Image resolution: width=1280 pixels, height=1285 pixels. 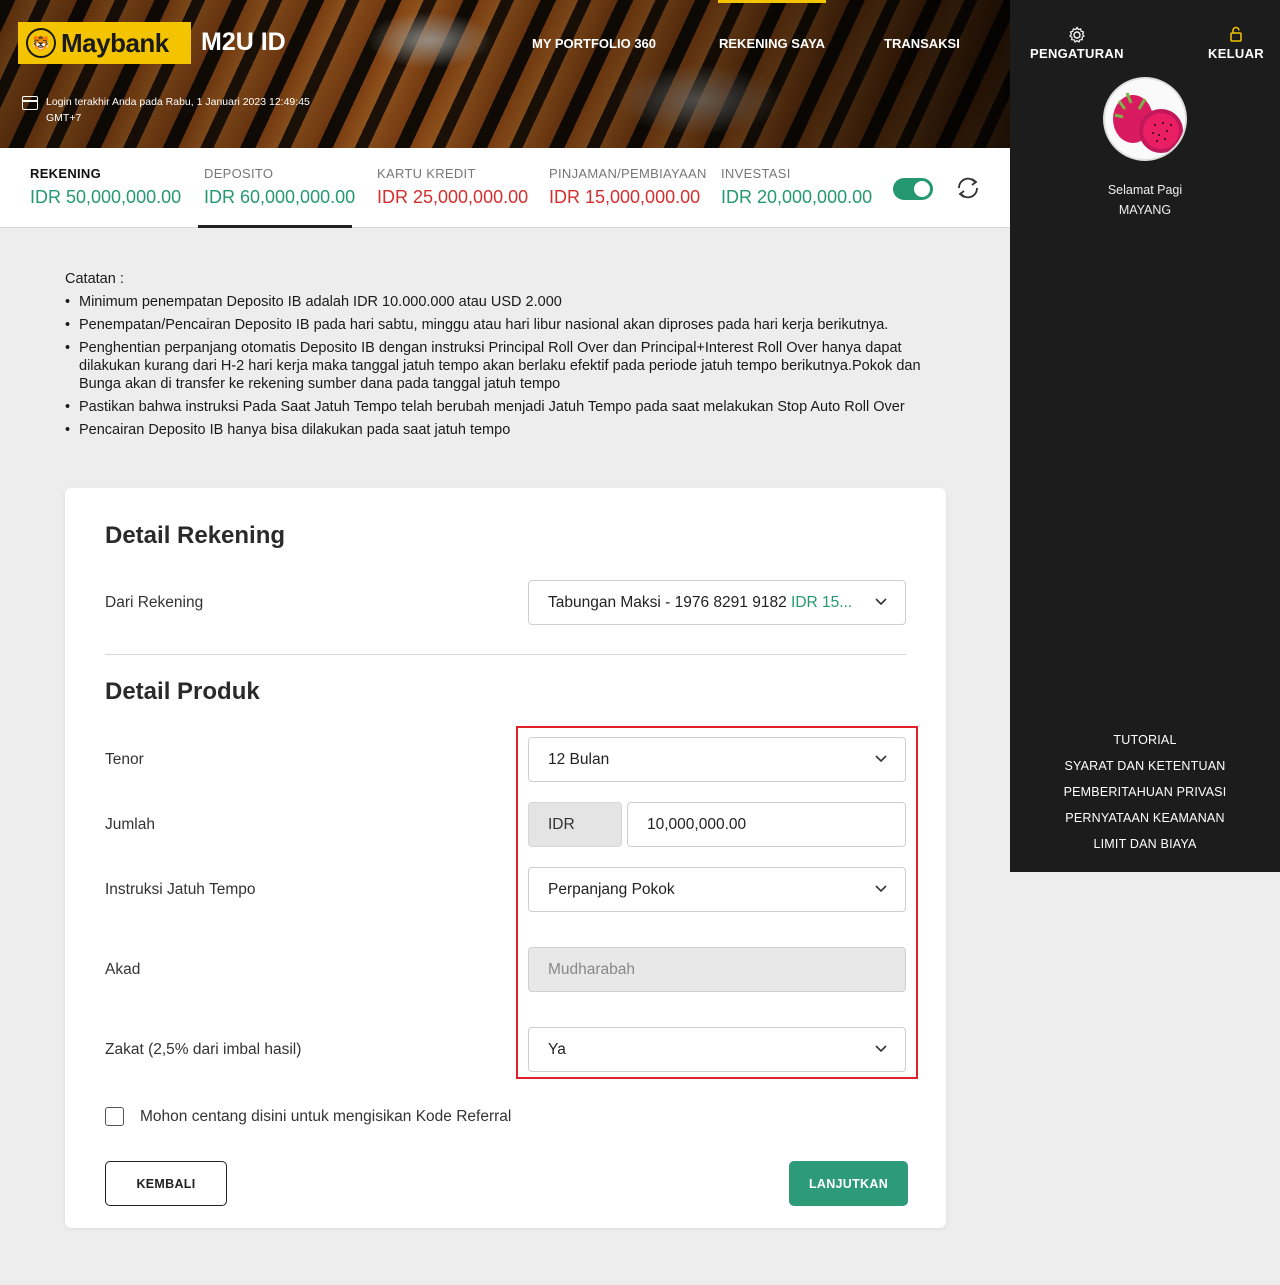 What do you see at coordinates (1145, 200) in the screenshot?
I see `greeting: Selamat Pagi MAYANG` at bounding box center [1145, 200].